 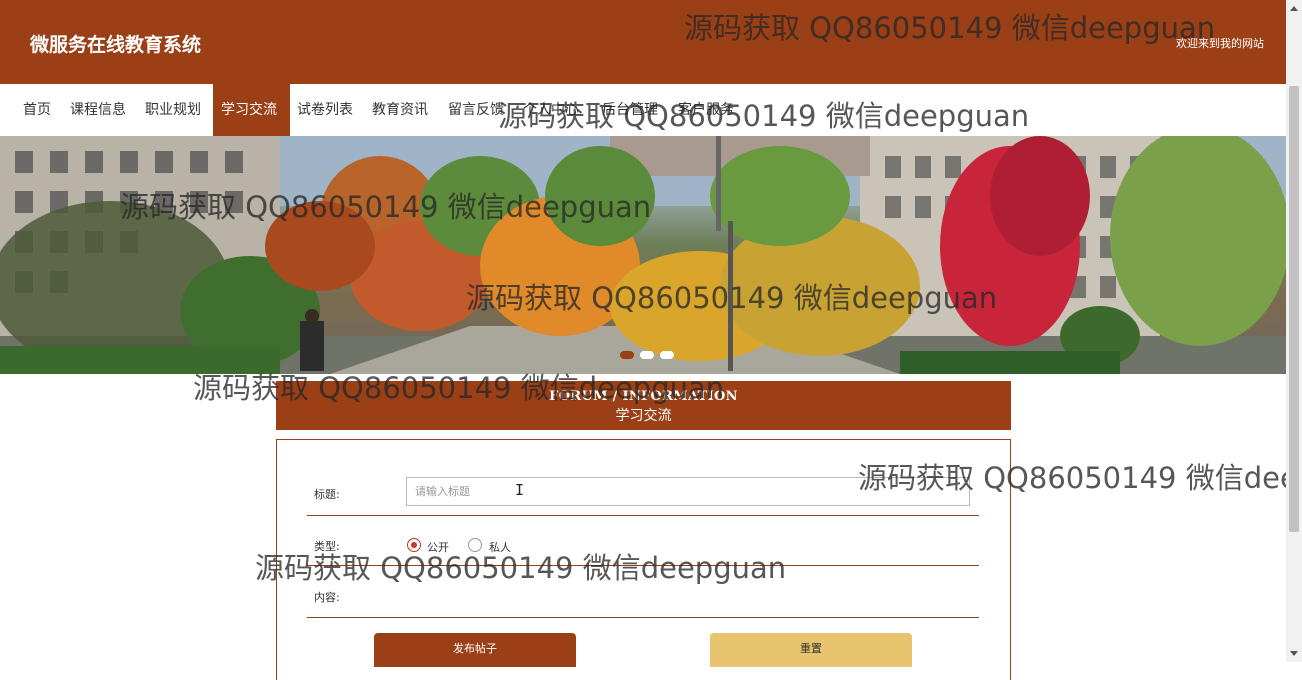 What do you see at coordinates (325, 110) in the screenshot?
I see `nav-item-exams: 试卷列表` at bounding box center [325, 110].